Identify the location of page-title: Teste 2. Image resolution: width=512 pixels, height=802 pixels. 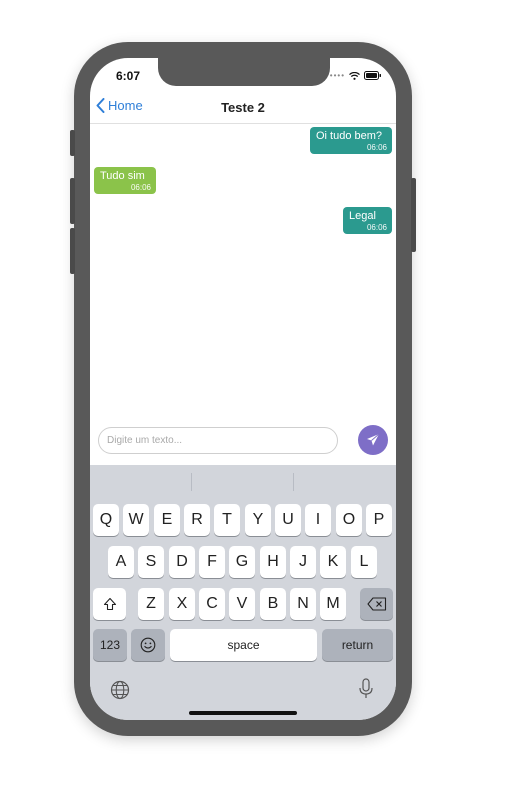
(243, 107).